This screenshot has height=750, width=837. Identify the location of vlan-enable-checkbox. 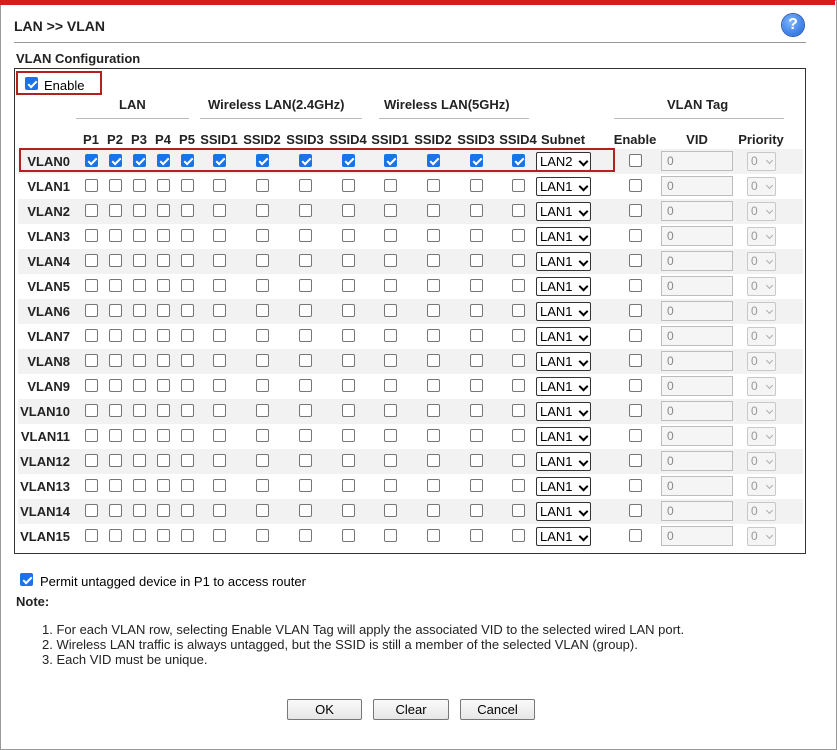
(31, 83).